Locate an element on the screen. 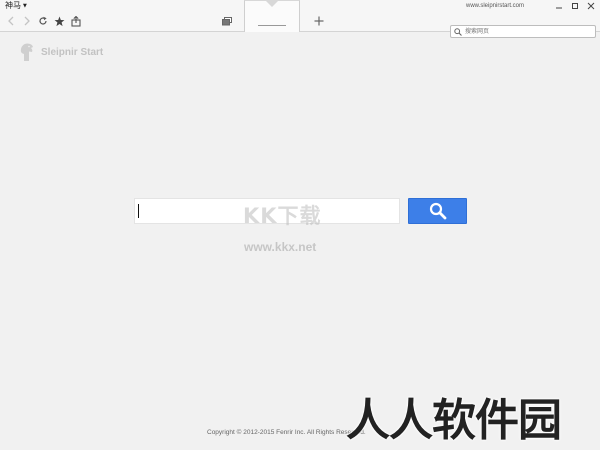 The width and height of the screenshot is (600, 450). share-button is located at coordinates (76, 21).